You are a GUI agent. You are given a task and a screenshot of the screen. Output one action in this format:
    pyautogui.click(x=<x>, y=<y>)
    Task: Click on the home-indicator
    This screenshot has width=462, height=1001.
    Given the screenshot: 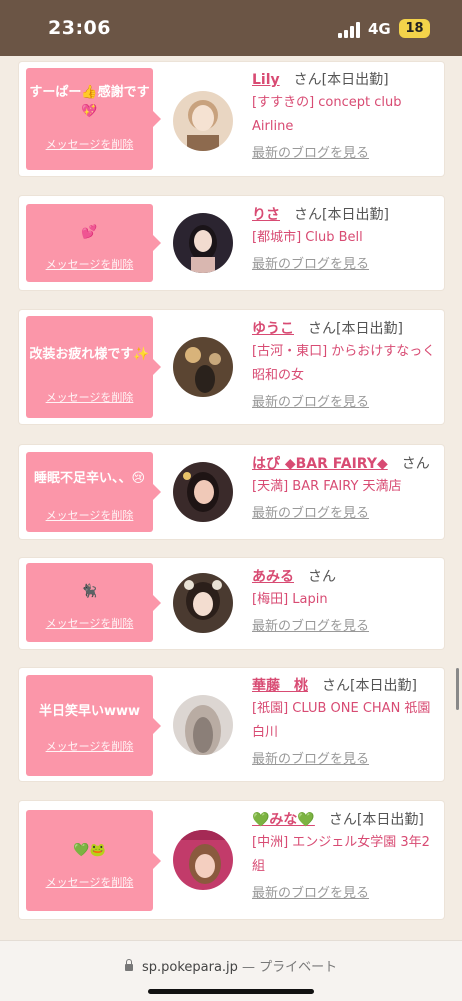 What is the action you would take?
    pyautogui.click(x=231, y=991)
    